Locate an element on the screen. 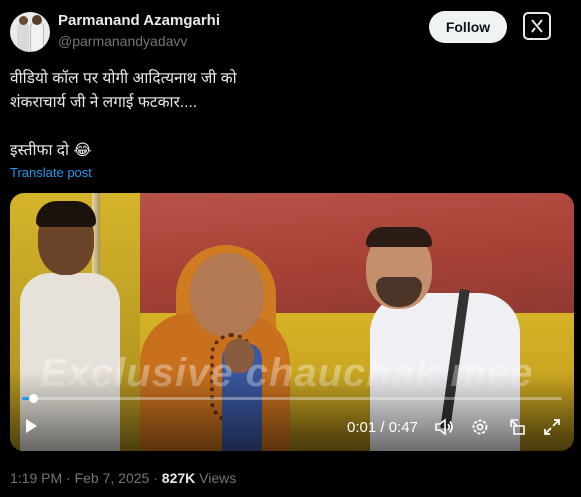 This screenshot has width=581, height=497. volume-icon is located at coordinates (444, 427).